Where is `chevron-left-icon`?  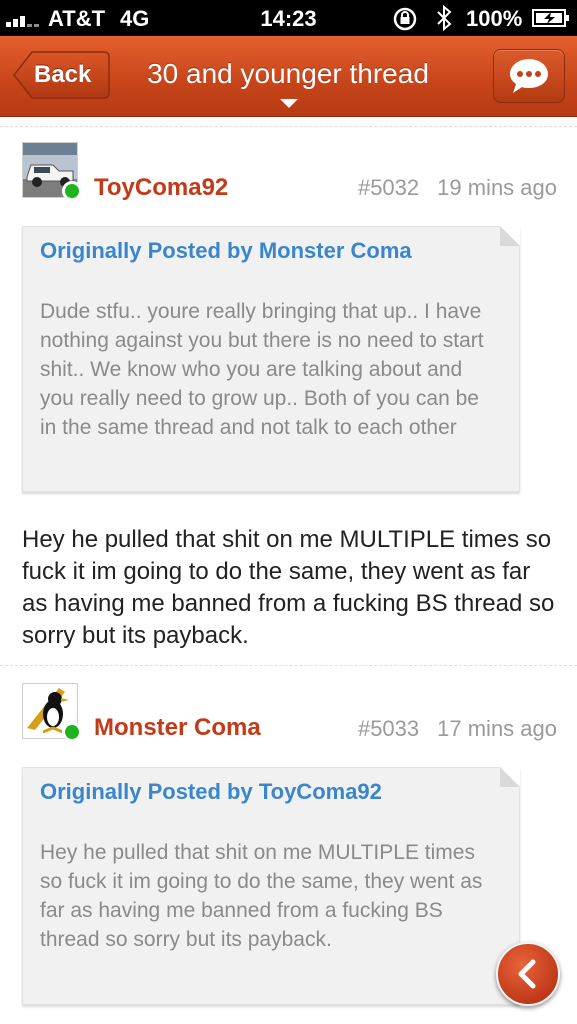
chevron-left-icon is located at coordinates (527, 974).